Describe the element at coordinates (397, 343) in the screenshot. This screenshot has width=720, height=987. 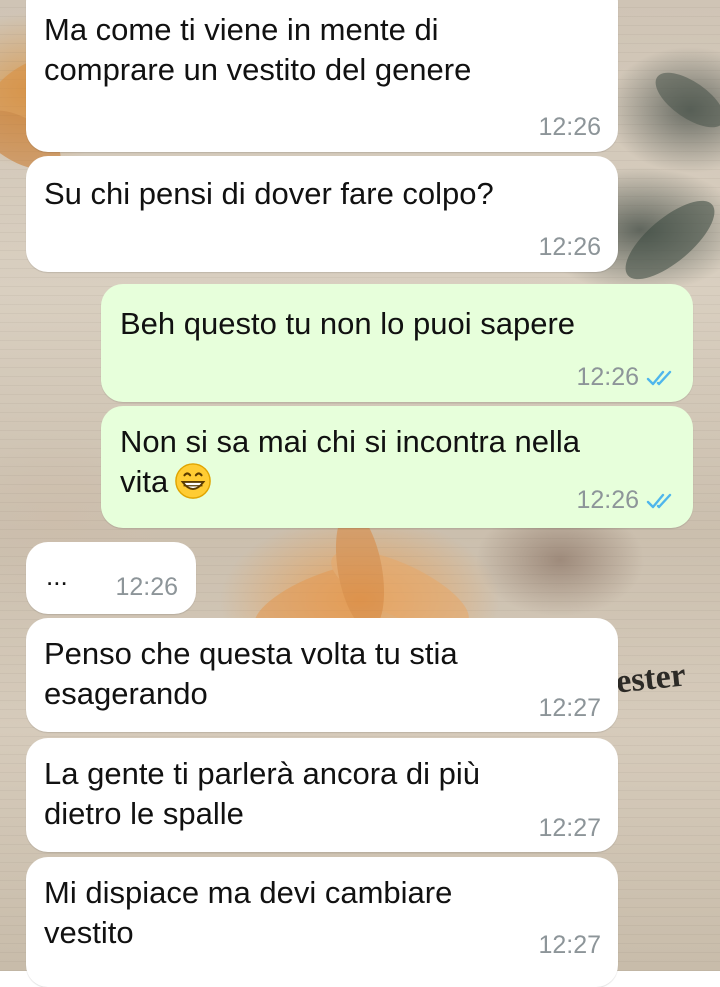
I see `message-bubble-outgoing: Beh questo tu non lo puoi sapere 12:26` at that location.